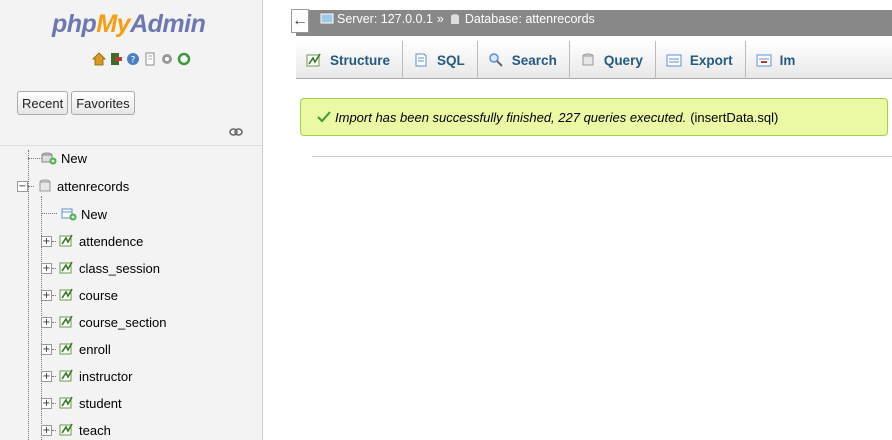 This screenshot has width=892, height=440. What do you see at coordinates (734, 117) in the screenshot?
I see `success-message-file: (insertData.sql)` at bounding box center [734, 117].